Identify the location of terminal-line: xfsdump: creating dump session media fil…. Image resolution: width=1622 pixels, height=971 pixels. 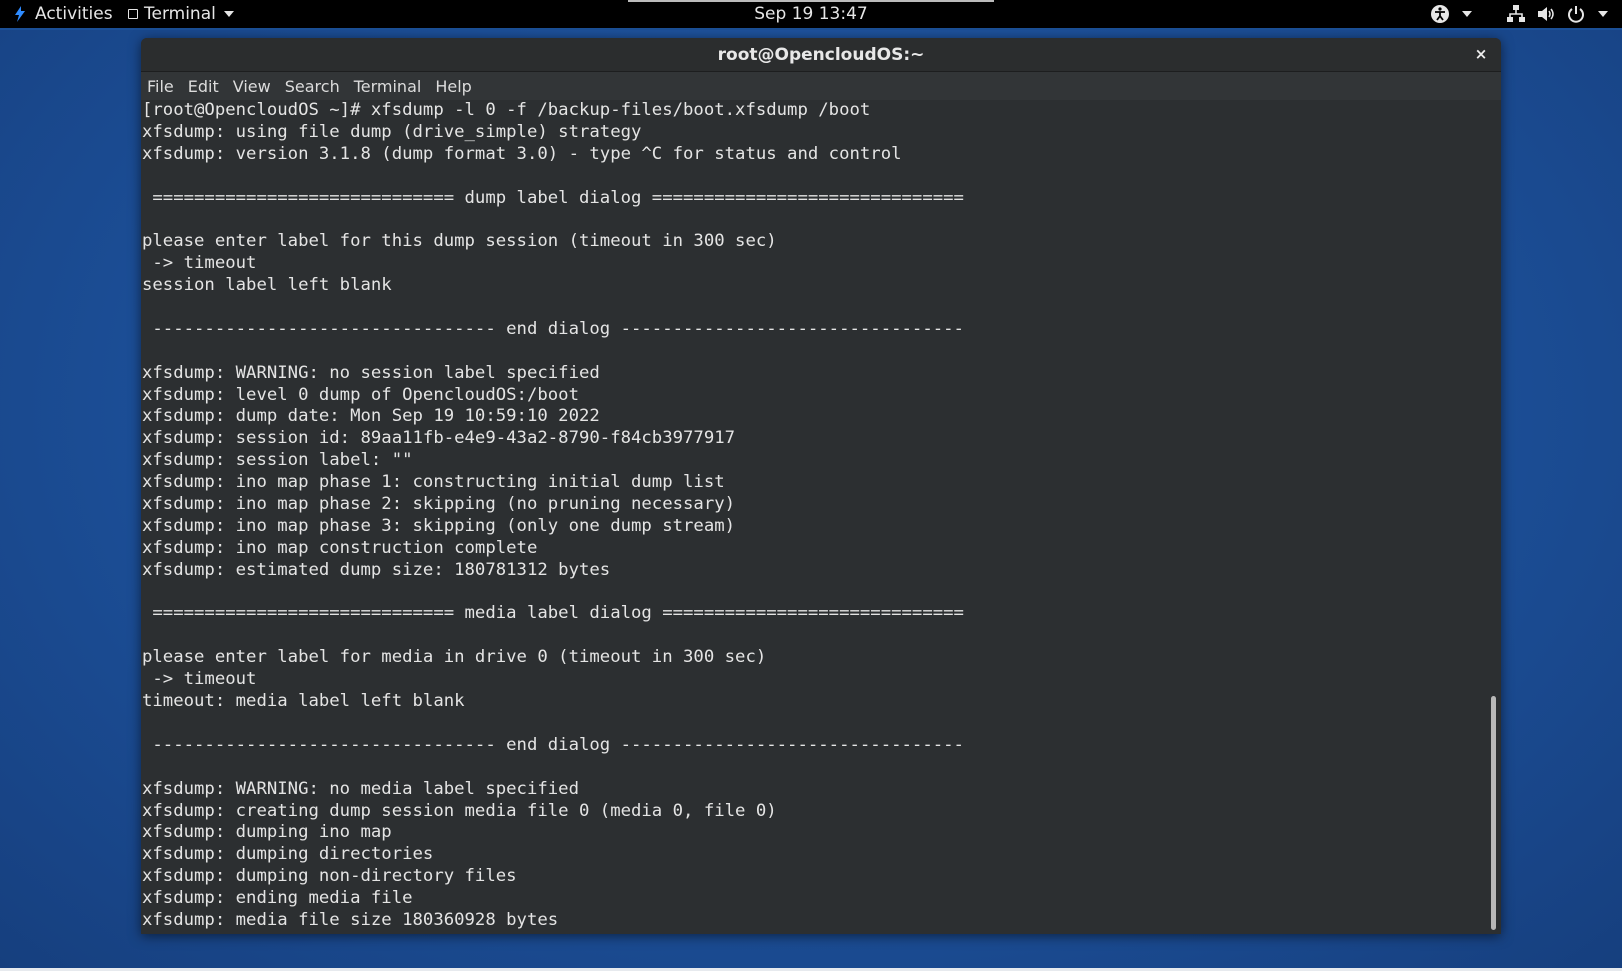
(459, 810).